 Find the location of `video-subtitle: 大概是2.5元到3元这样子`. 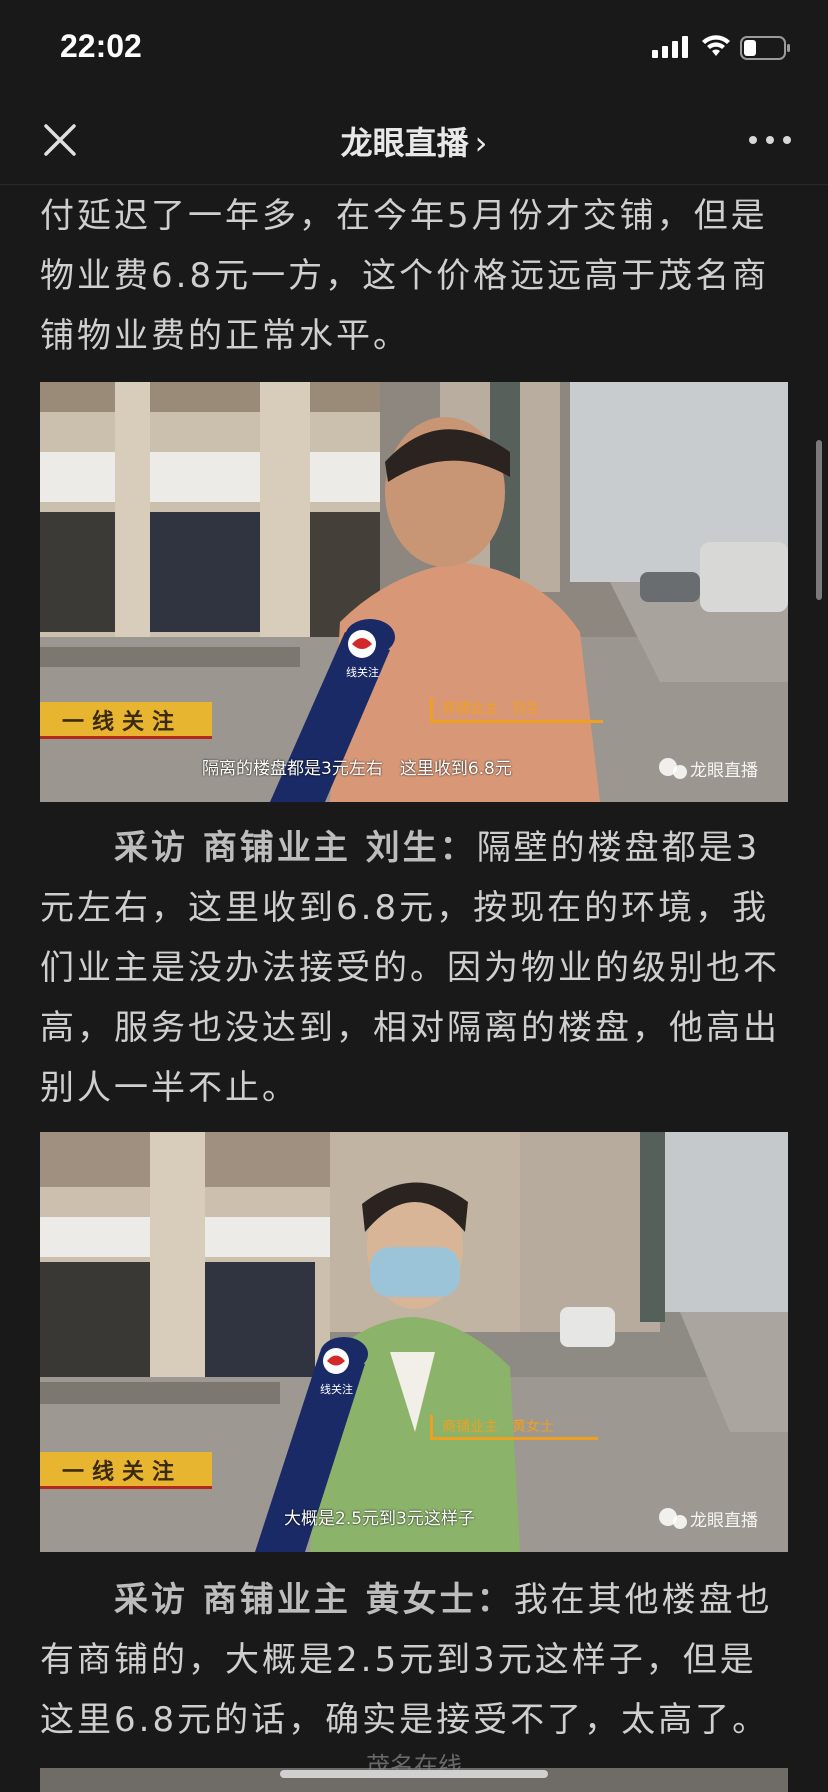

video-subtitle: 大概是2.5元到3元这样子 is located at coordinates (379, 1519).